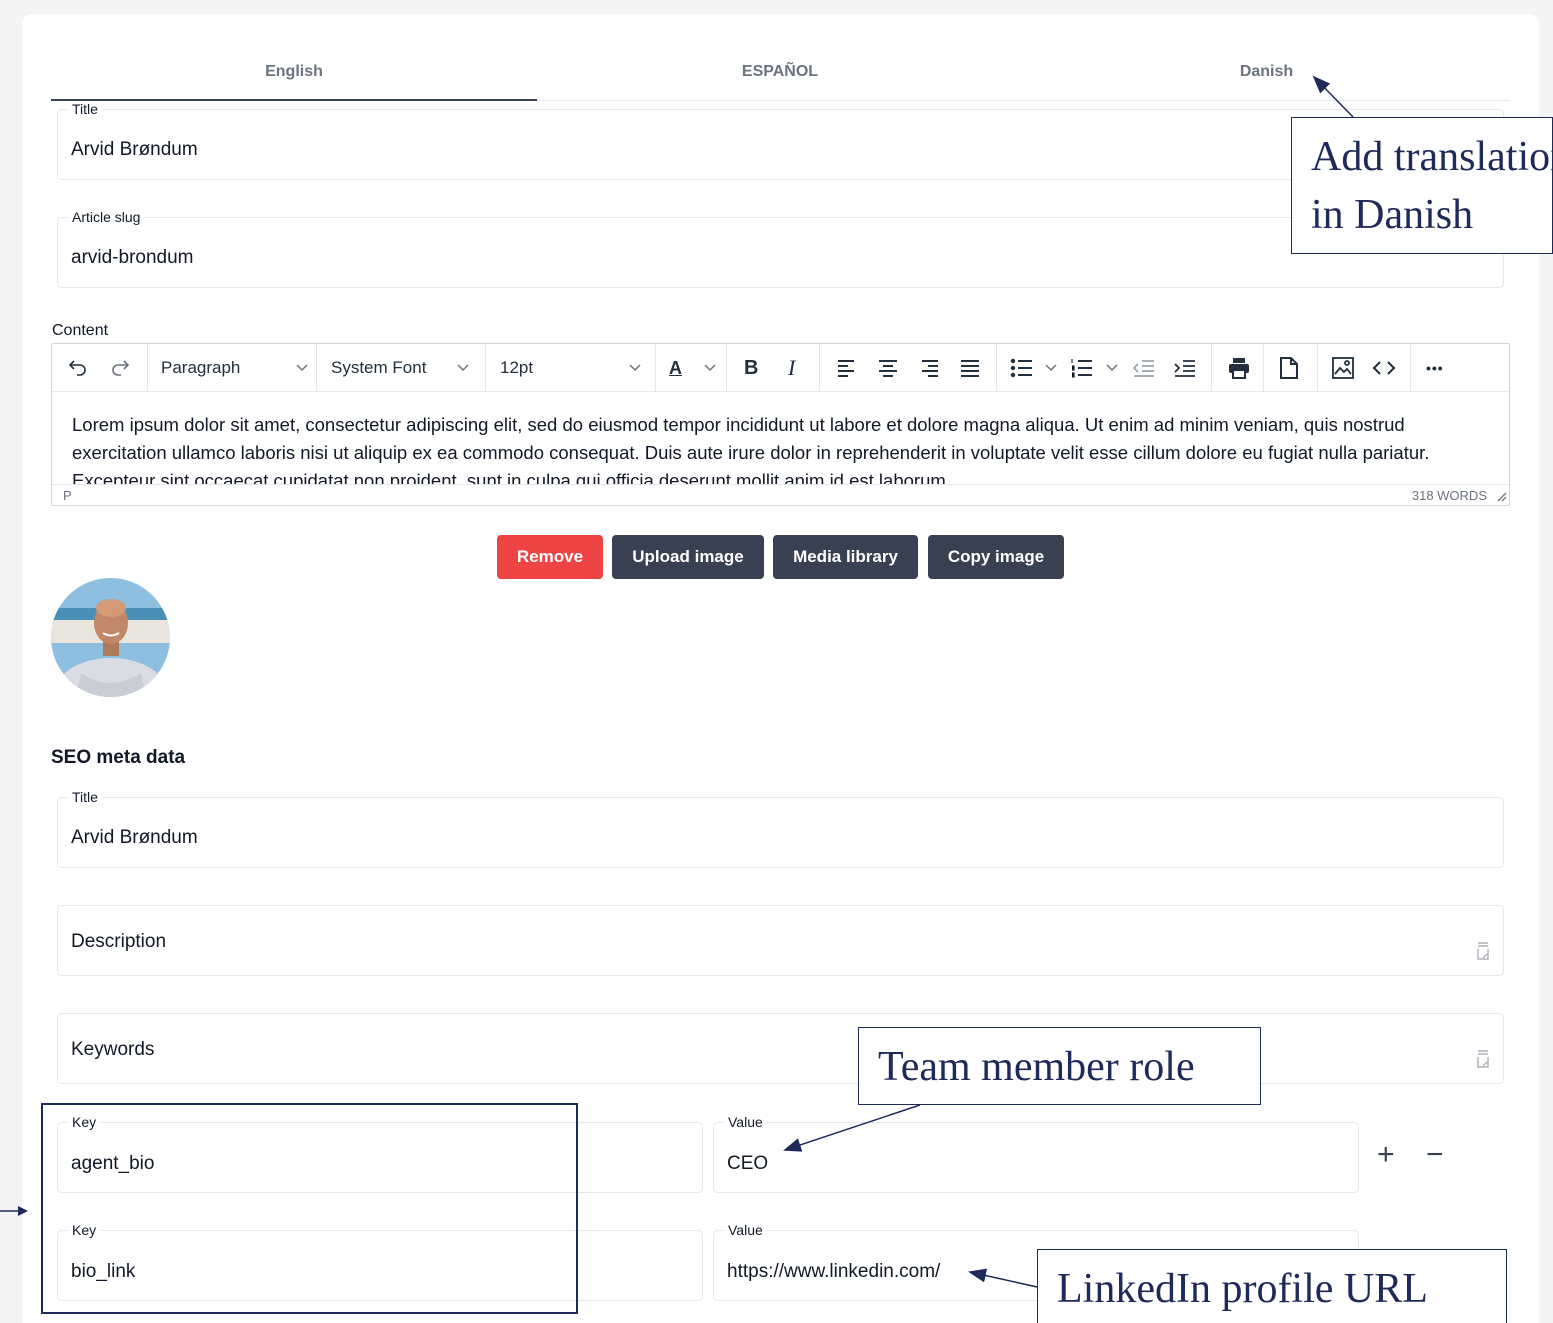  What do you see at coordinates (751, 368) in the screenshot?
I see `bold-button: B` at bounding box center [751, 368].